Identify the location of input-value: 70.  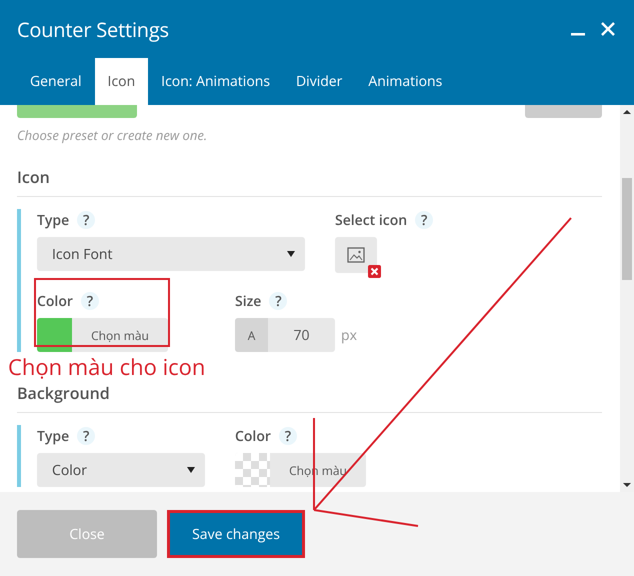
(301, 335).